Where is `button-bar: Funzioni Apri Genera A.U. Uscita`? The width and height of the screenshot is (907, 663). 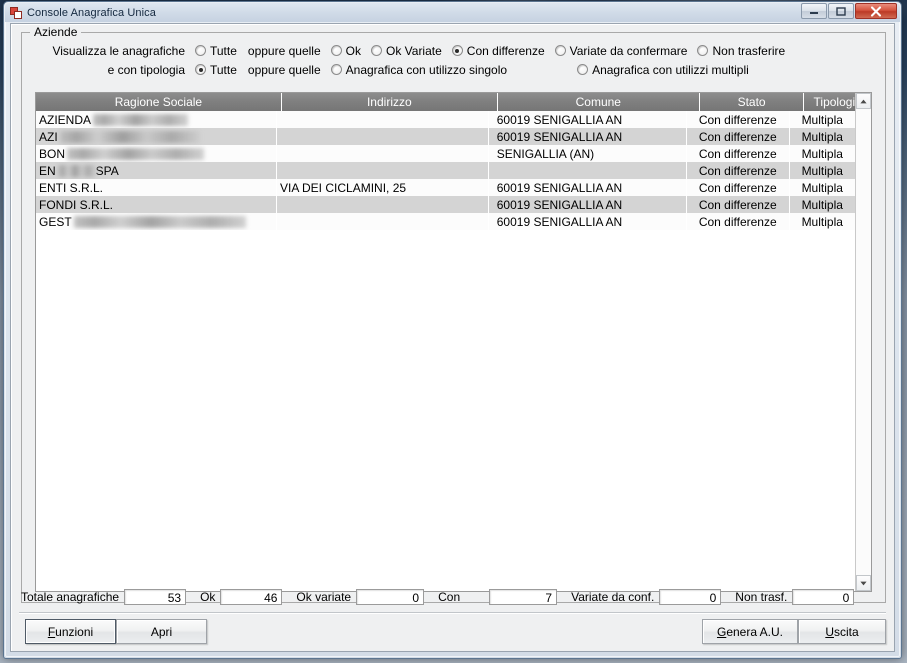 button-bar: Funzioni Apri Genera A.U. Uscita is located at coordinates (452, 632).